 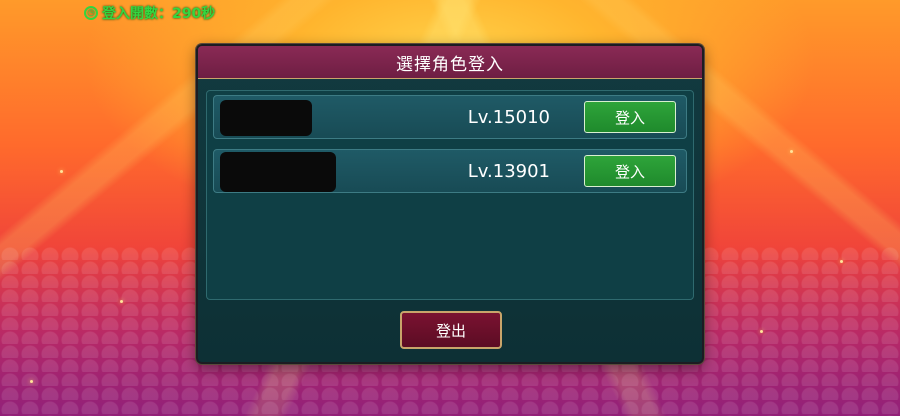 I want to click on logout-button: 登出, so click(x=451, y=330).